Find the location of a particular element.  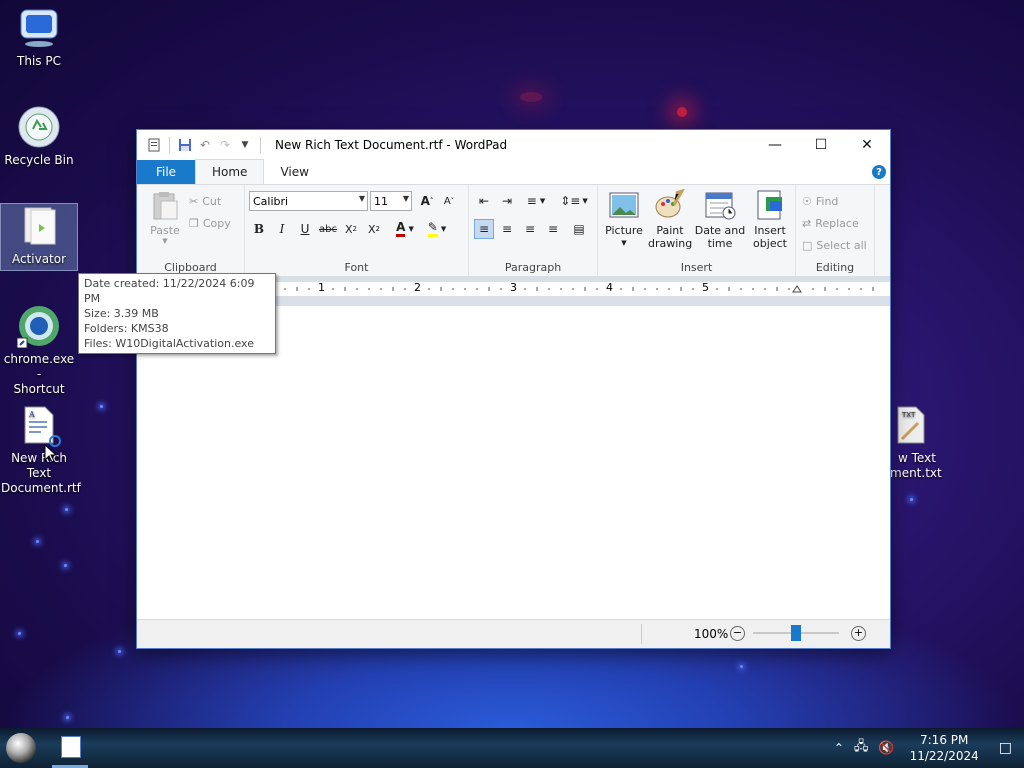

wordpad-icon is located at coordinates (71, 747).